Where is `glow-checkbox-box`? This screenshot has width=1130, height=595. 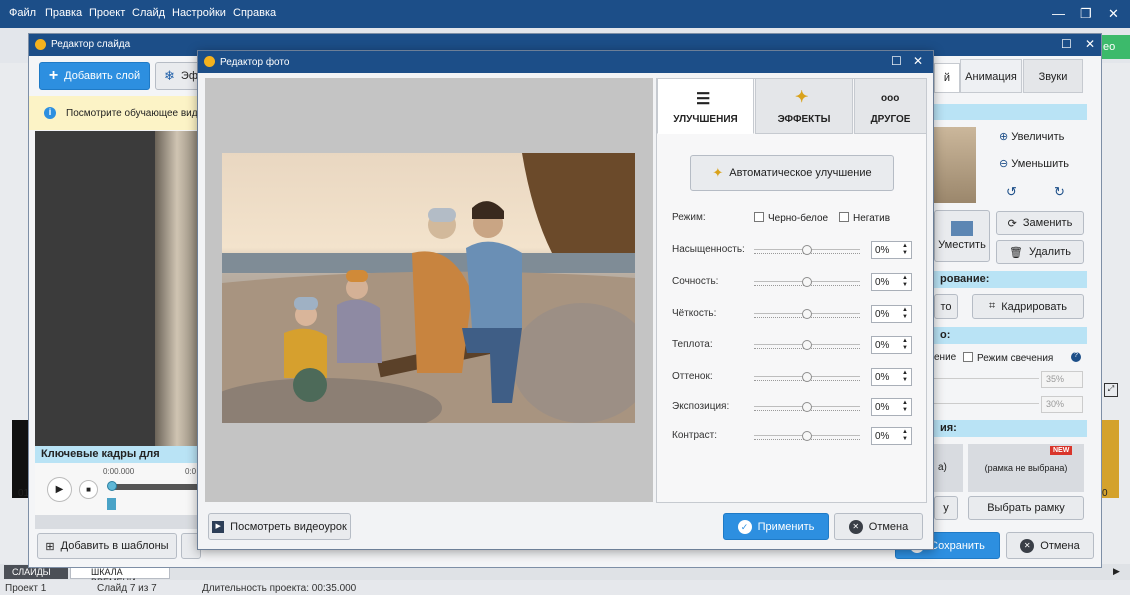
glow-checkbox-box is located at coordinates (968, 357).